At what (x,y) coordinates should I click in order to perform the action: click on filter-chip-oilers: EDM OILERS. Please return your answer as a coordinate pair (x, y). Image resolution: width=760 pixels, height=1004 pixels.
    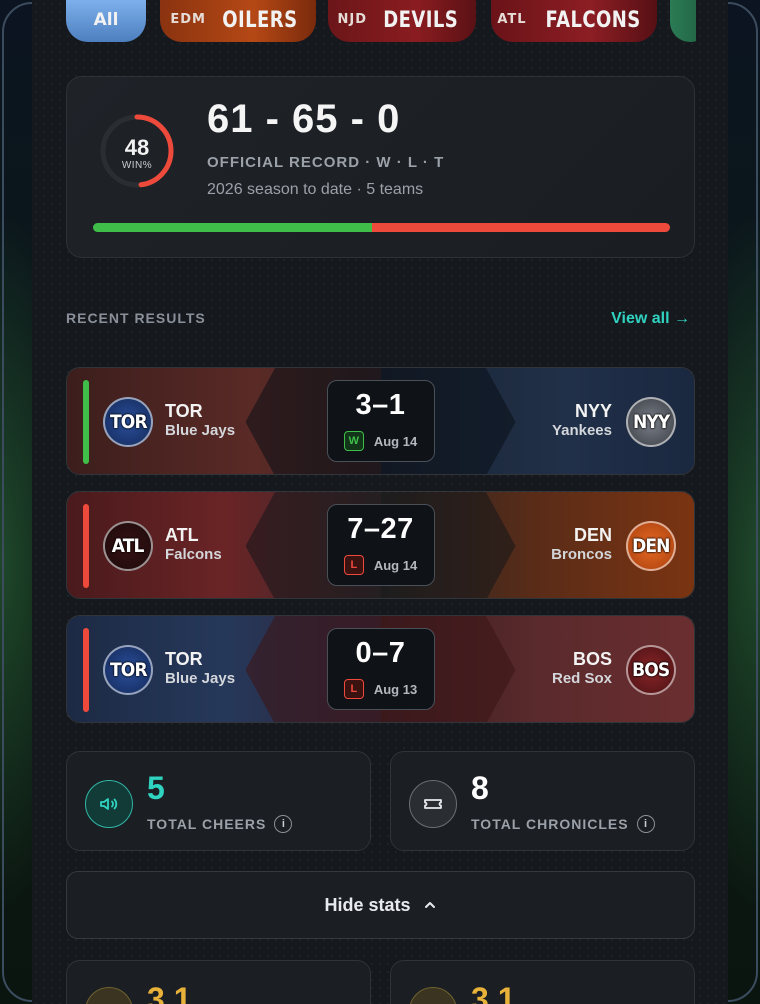
    Looking at the image, I should click on (238, 21).